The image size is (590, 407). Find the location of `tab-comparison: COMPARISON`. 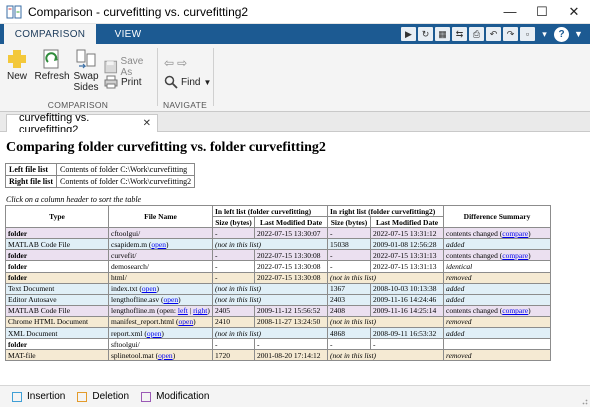

tab-comparison: COMPARISON is located at coordinates (50, 34).